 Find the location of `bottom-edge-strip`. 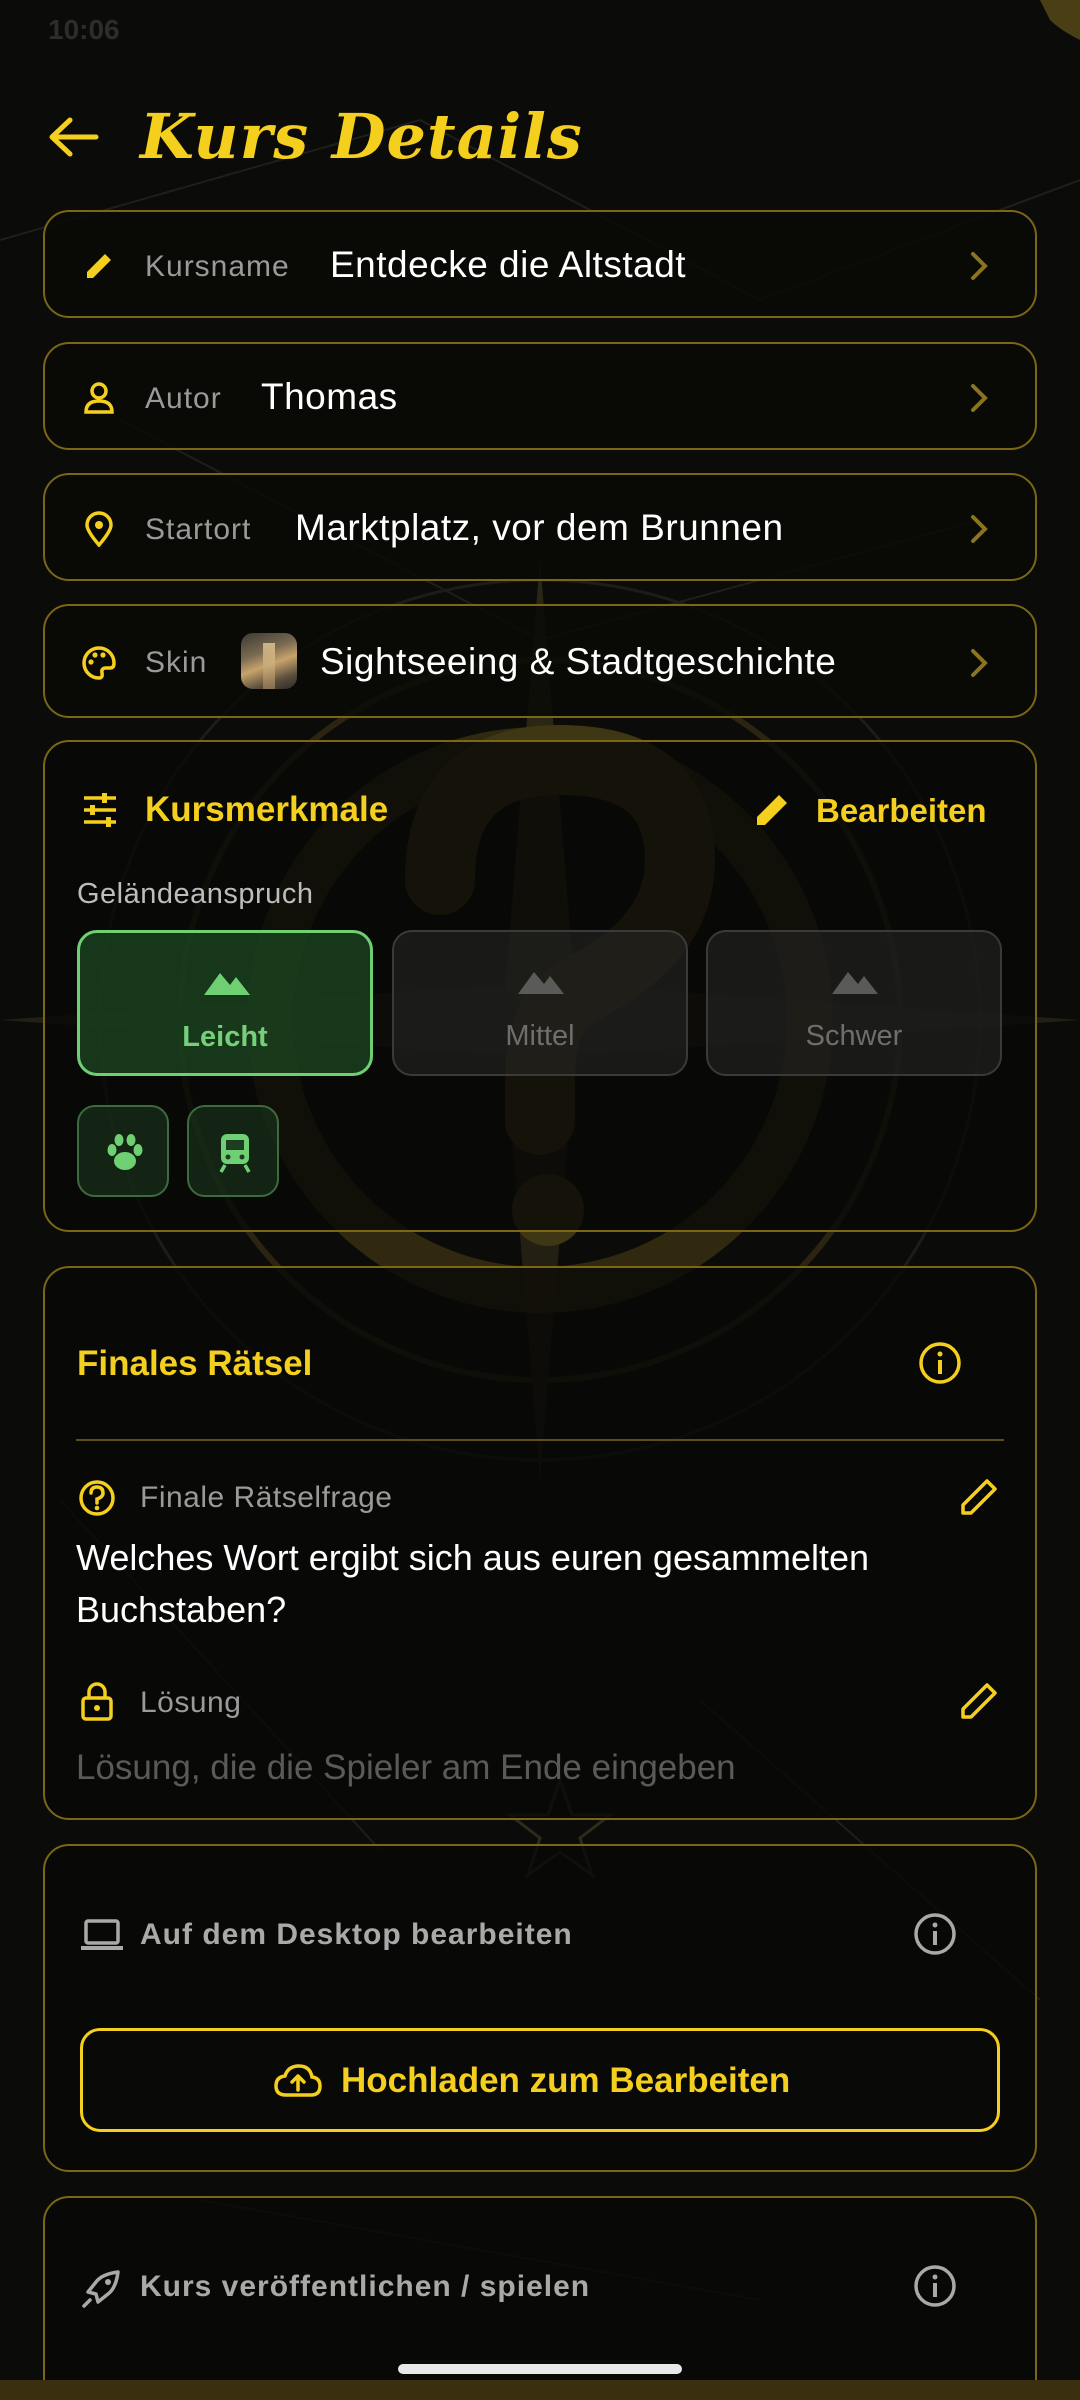

bottom-edge-strip is located at coordinates (540, 2390).